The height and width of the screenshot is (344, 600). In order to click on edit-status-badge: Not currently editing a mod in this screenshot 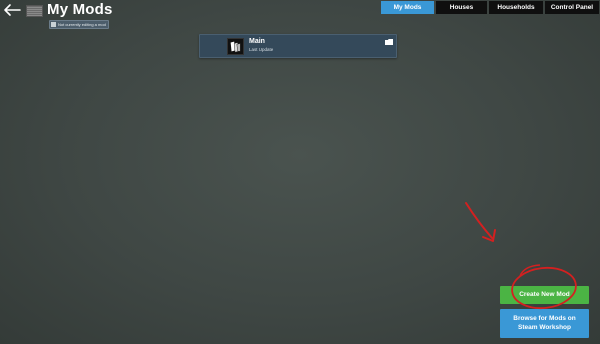, I will do `click(79, 24)`.